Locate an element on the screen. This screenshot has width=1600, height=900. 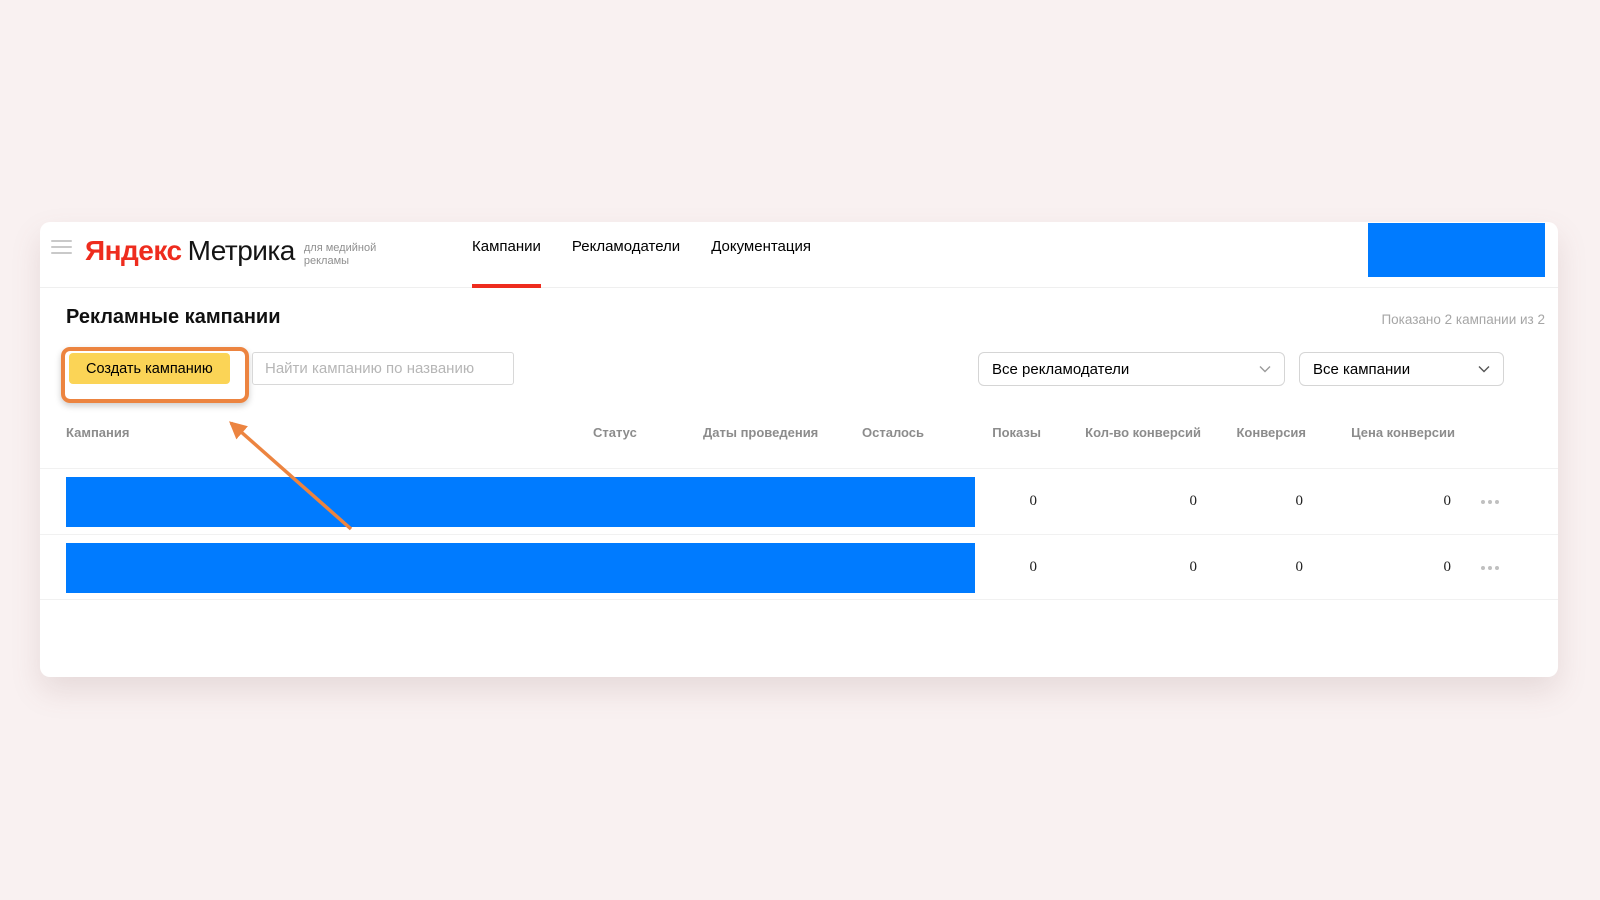
nav-tab-advertisers: Рекламодатели is located at coordinates (626, 255).